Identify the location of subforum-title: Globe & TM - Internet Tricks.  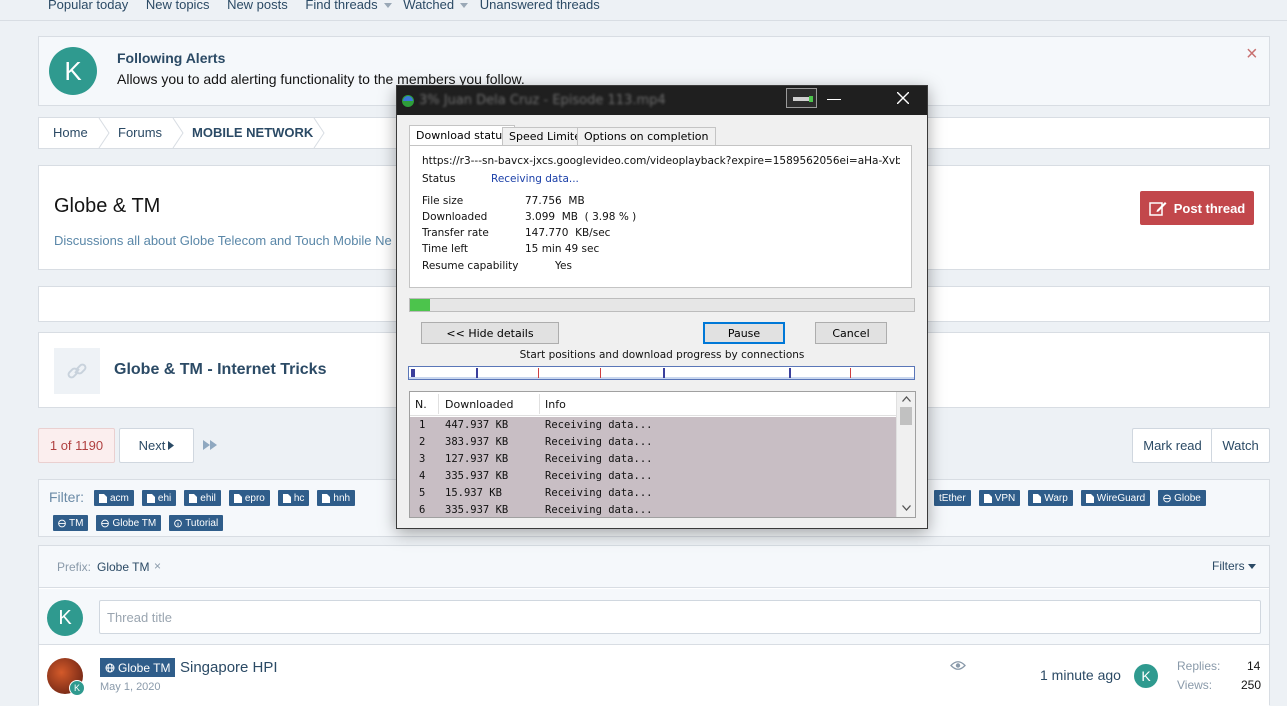
(220, 370).